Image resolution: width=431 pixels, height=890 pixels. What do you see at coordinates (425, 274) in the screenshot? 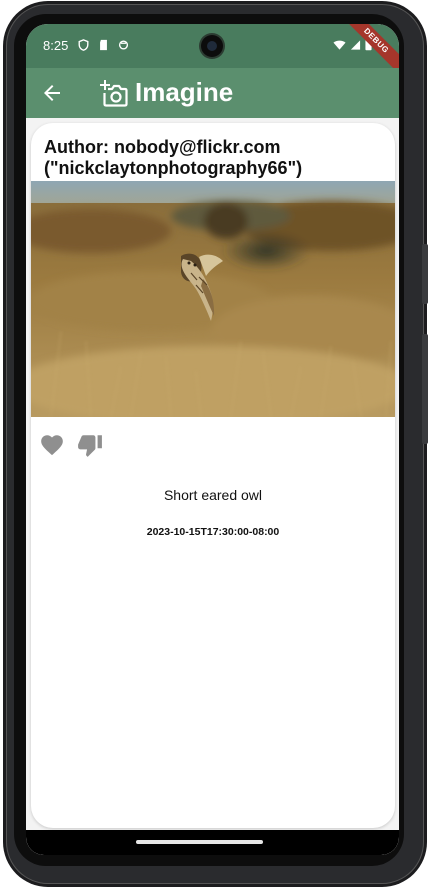
I see `power-button` at bounding box center [425, 274].